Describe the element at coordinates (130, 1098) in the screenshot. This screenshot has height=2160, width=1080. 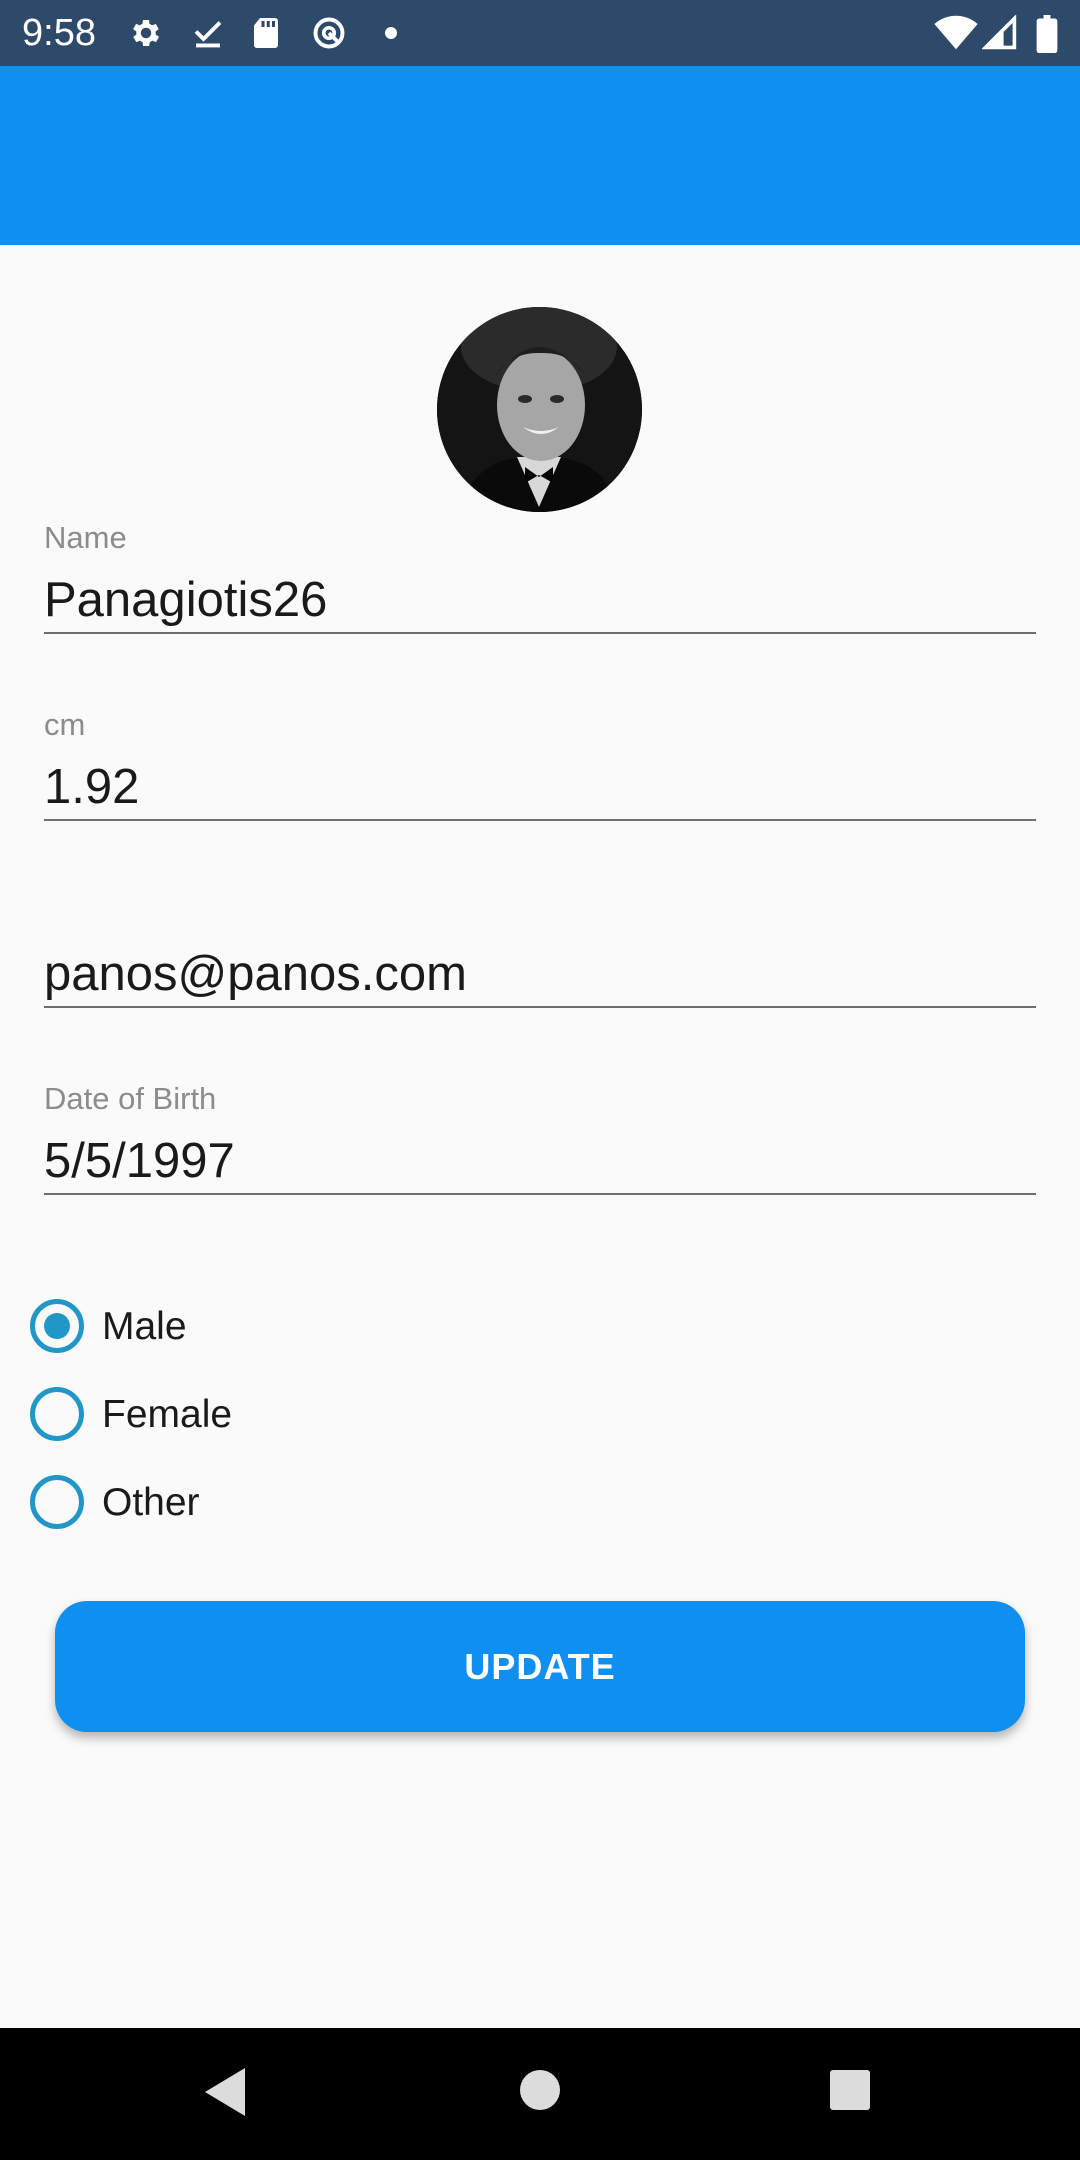
I see `dob-label: Date of Birth` at that location.